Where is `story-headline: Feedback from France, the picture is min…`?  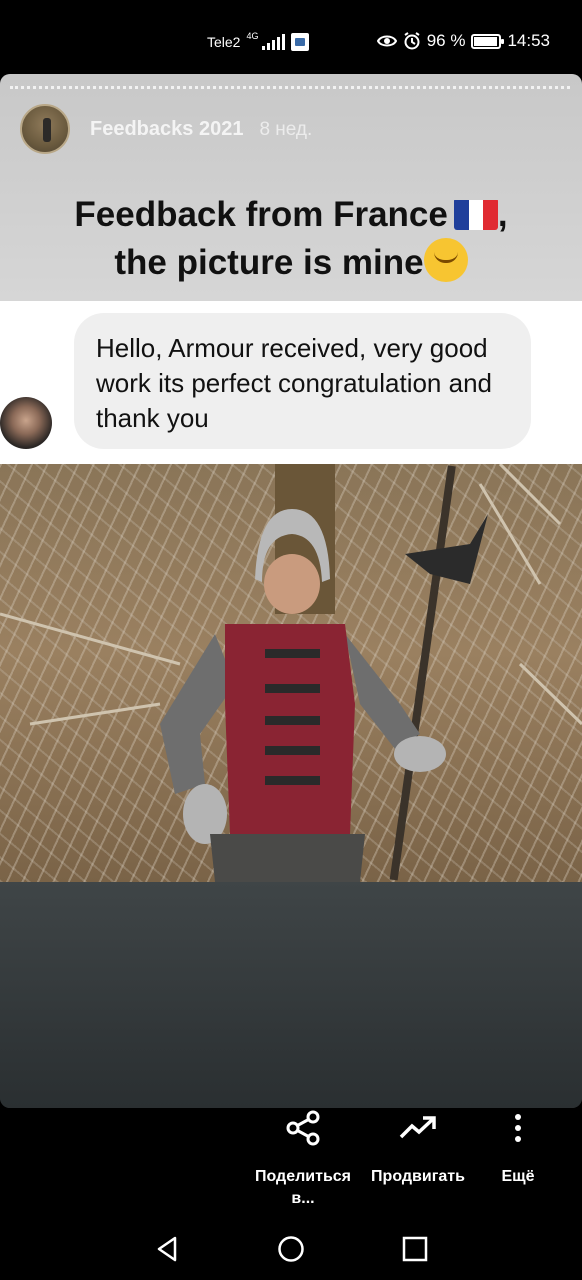
story-headline: Feedback from France, the picture is min… is located at coordinates (291, 238).